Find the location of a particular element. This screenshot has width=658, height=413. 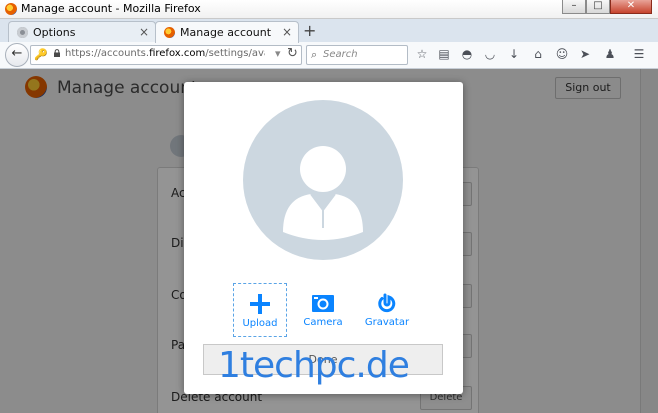

gravatar-icon is located at coordinates (387, 303).